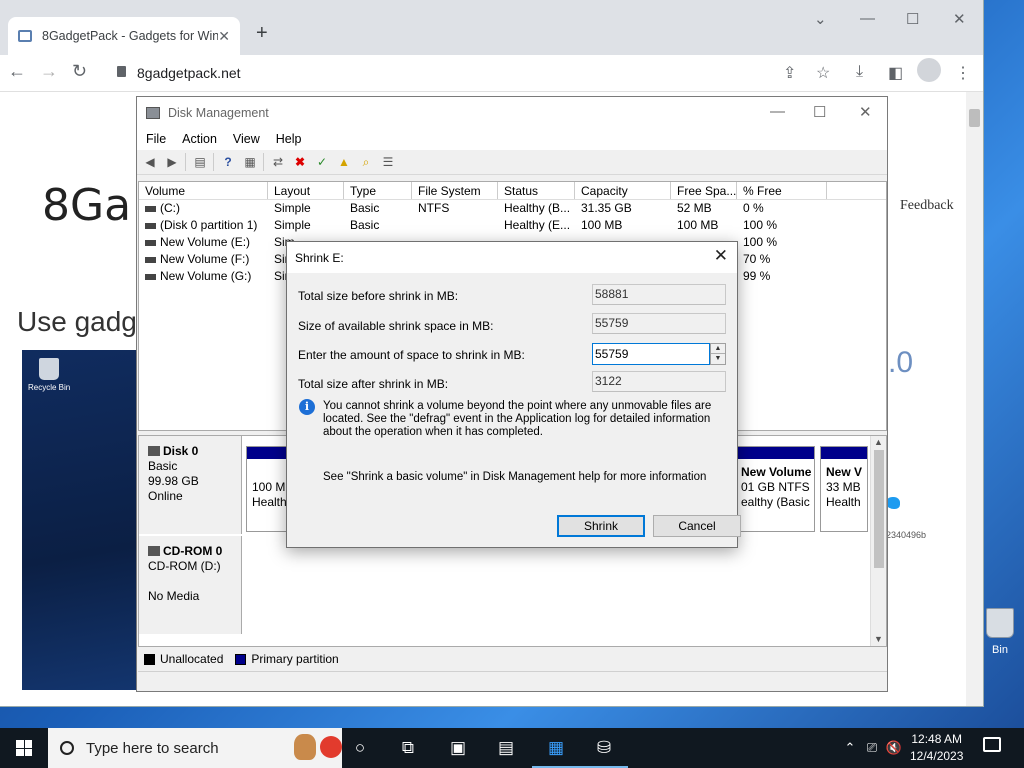  What do you see at coordinates (79, 71) in the screenshot?
I see `reload-icon: ↻` at bounding box center [79, 71].